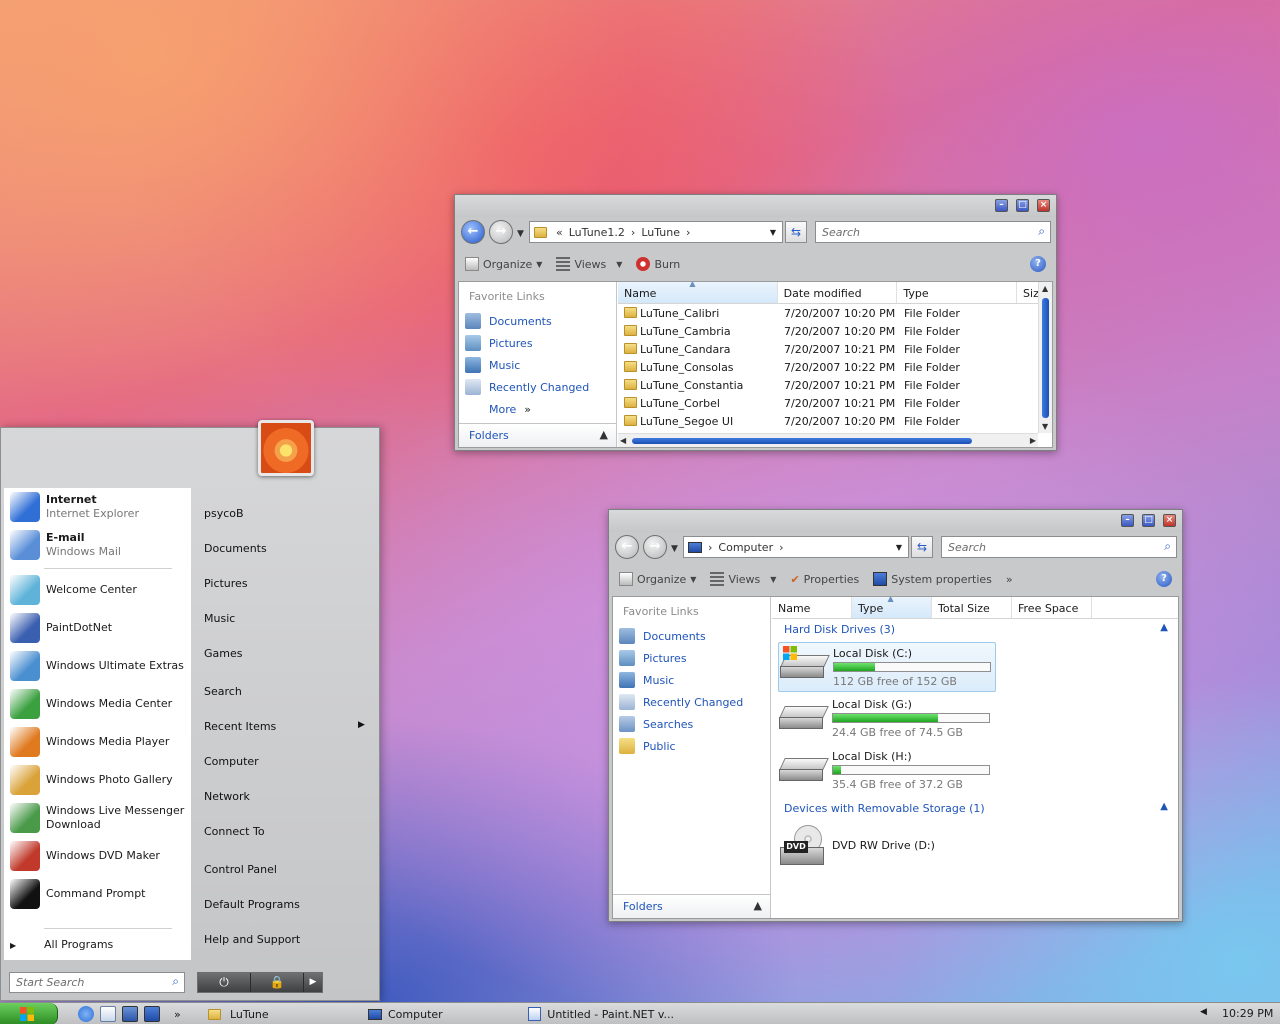  I want to click on start-link-connect-to: Connect To, so click(234, 831).